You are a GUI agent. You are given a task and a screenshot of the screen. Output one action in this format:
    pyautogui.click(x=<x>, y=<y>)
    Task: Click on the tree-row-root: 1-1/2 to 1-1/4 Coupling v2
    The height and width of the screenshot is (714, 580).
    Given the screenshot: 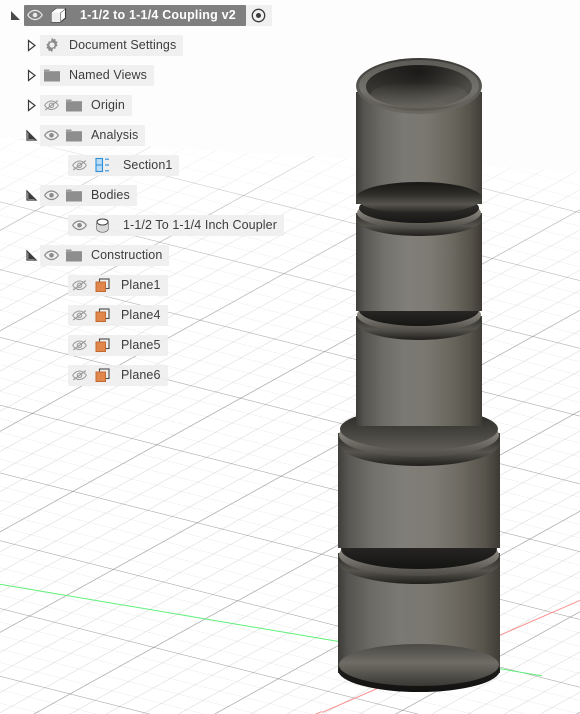 What is the action you would take?
    pyautogui.click(x=165, y=15)
    